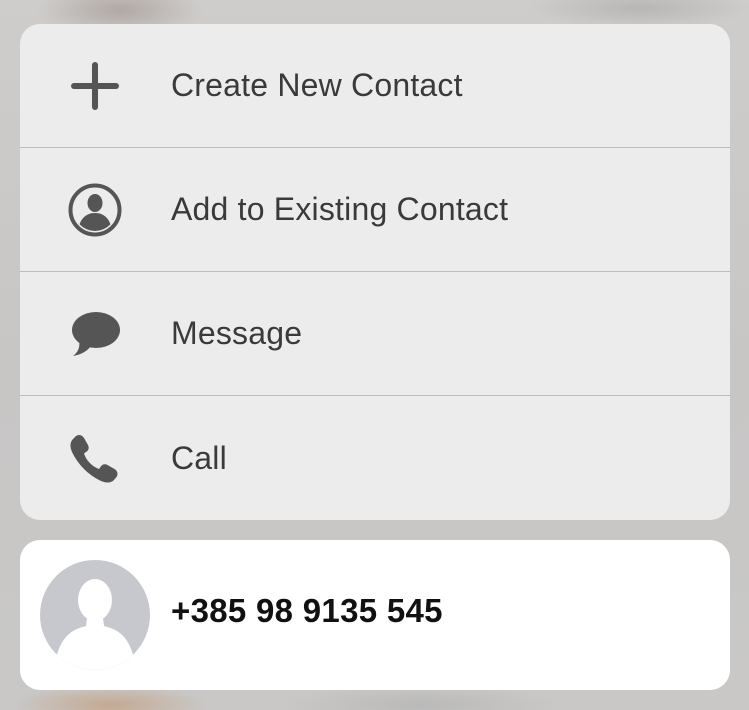  What do you see at coordinates (95, 624) in the screenshot?
I see `person-silhouette-icon` at bounding box center [95, 624].